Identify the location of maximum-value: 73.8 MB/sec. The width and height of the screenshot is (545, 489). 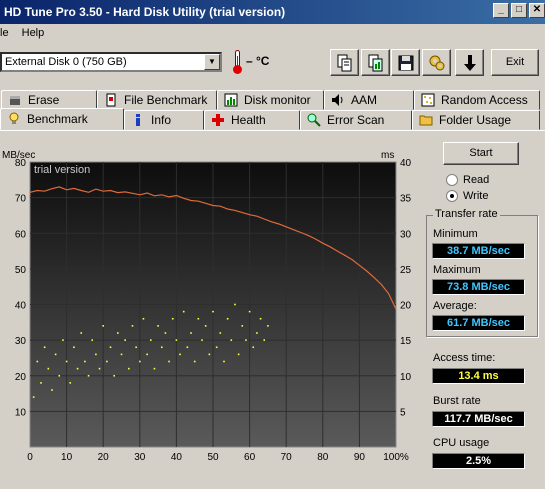
(478, 287).